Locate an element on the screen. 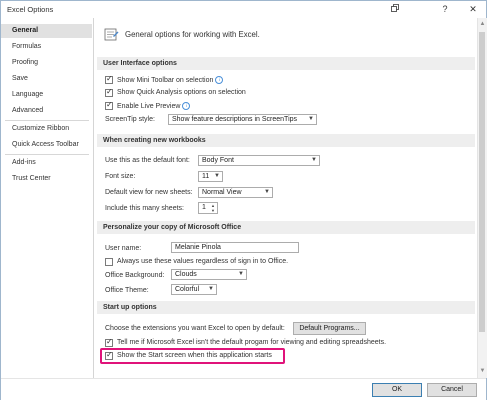 Image resolution: width=487 pixels, height=400 pixels. sidebar-item-customize-ribbon: Customize Ribbon is located at coordinates (46, 129).